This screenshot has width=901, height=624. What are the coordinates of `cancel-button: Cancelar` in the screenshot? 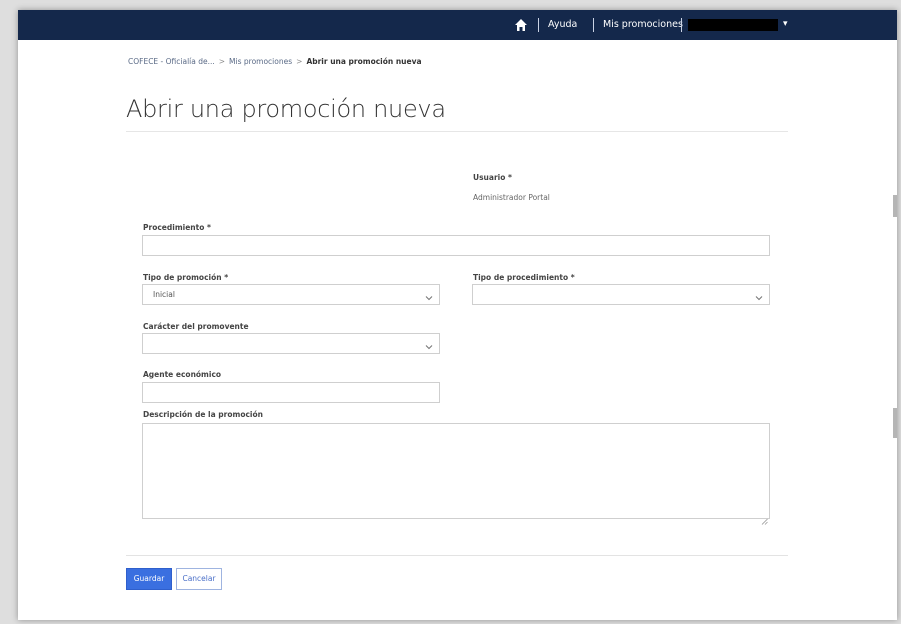 It's located at (199, 579).